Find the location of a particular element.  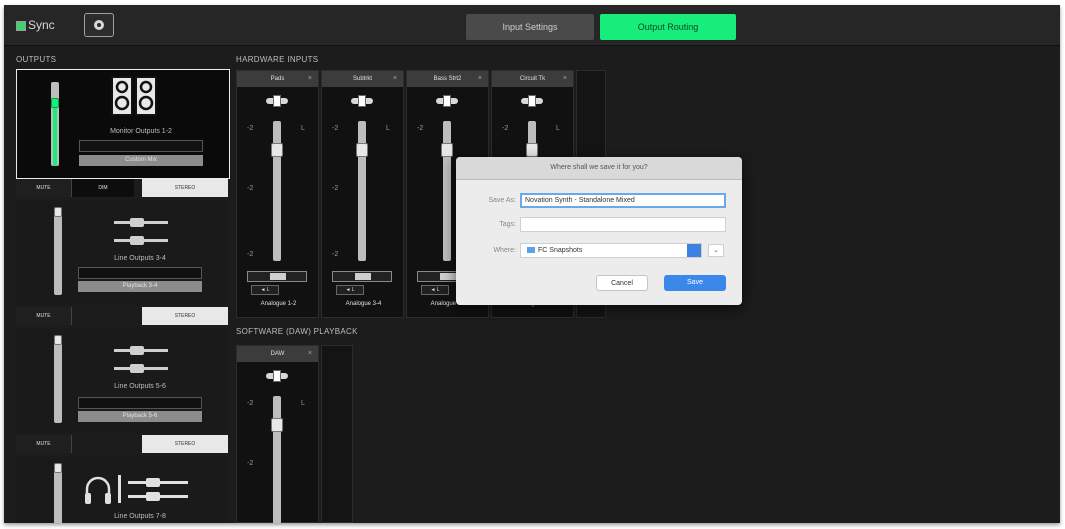

output-name: Line Outputs 5-6 is located at coordinates (140, 386).